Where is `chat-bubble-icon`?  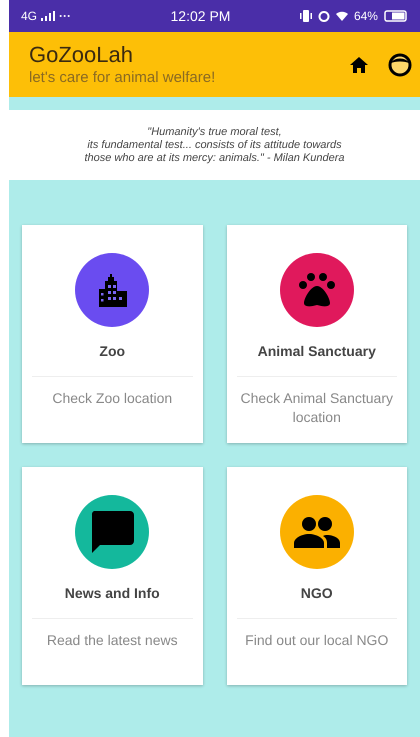 chat-bubble-icon is located at coordinates (112, 532).